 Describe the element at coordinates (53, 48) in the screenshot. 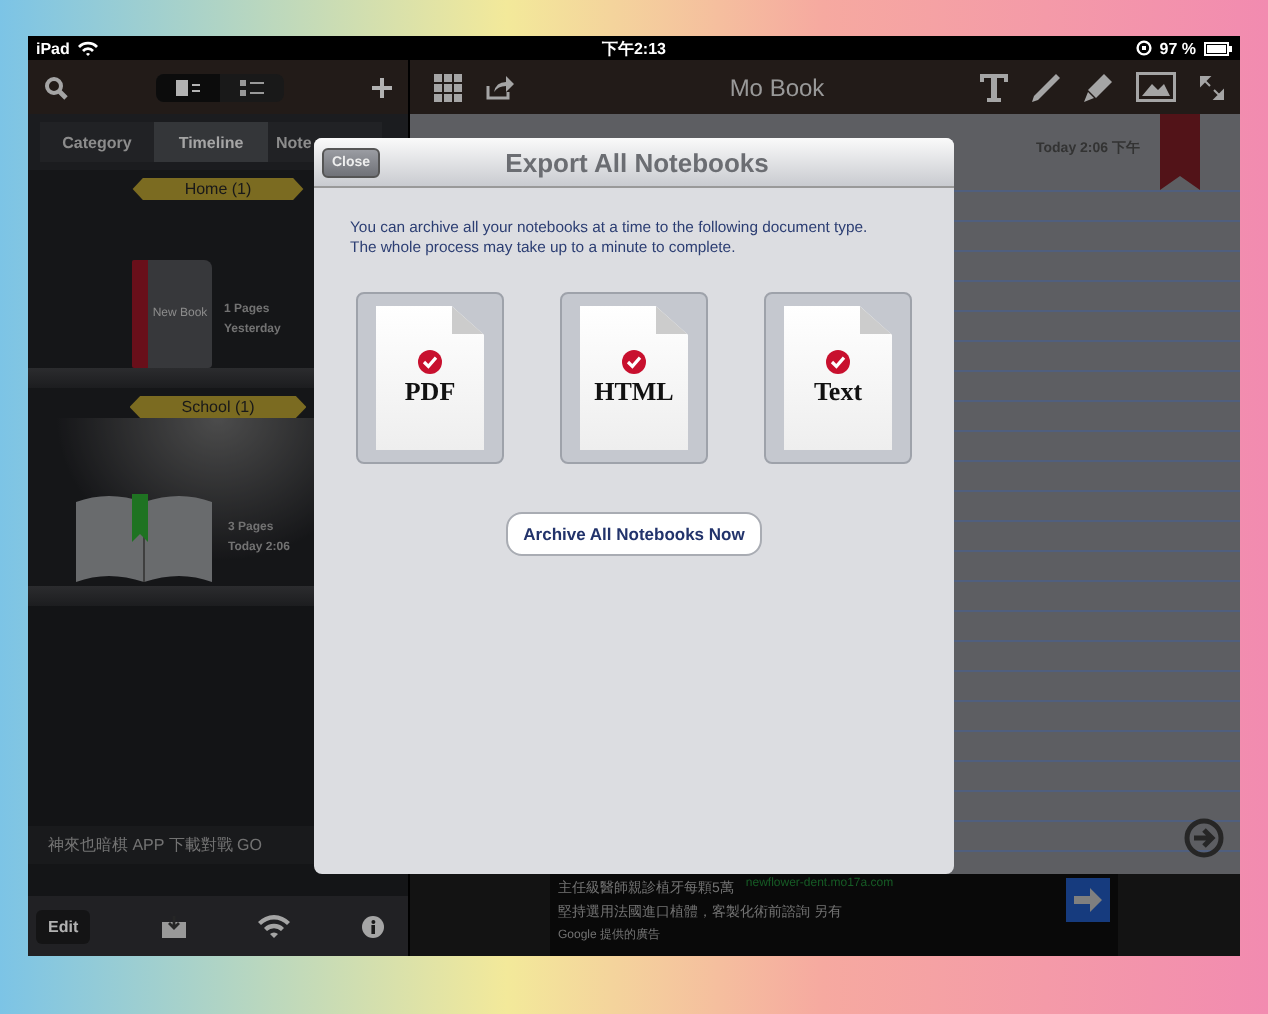

I see `device-name: iPad` at that location.